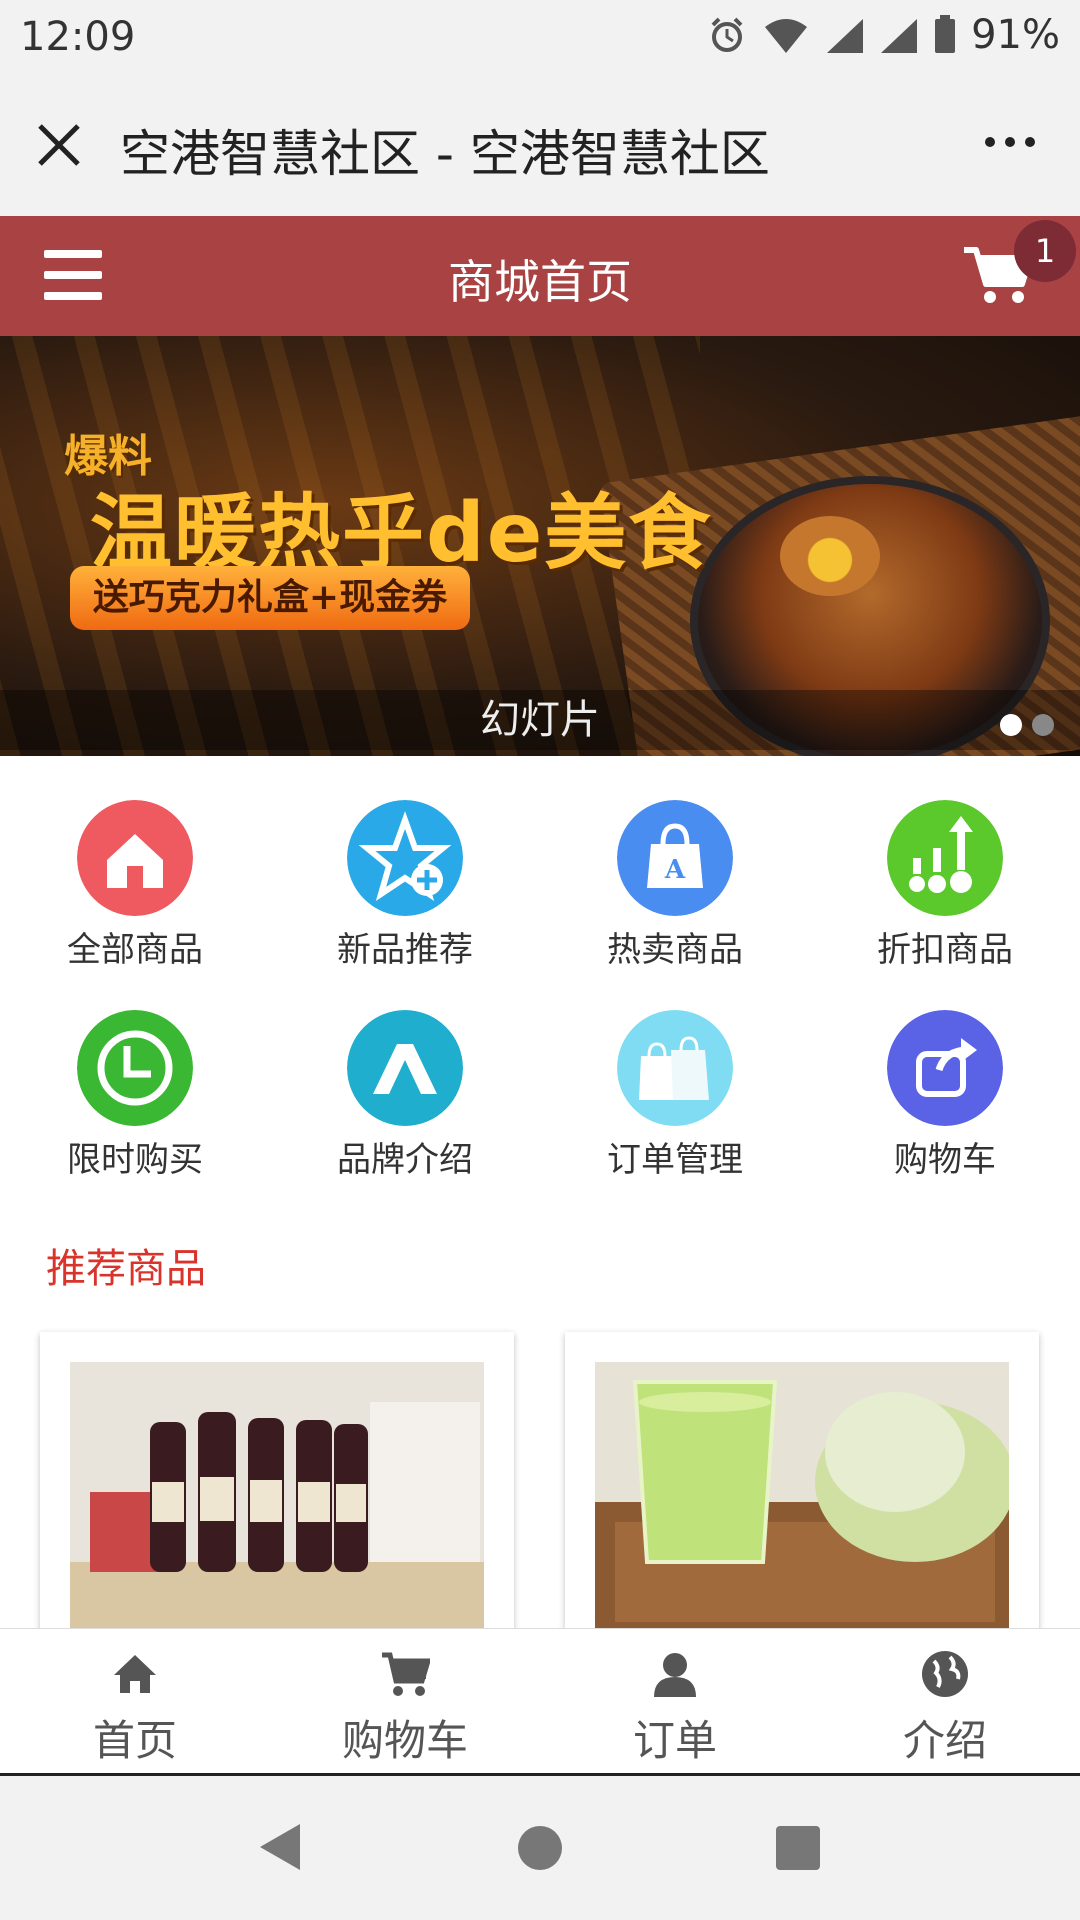  I want to click on star-plus-icon, so click(405, 858).